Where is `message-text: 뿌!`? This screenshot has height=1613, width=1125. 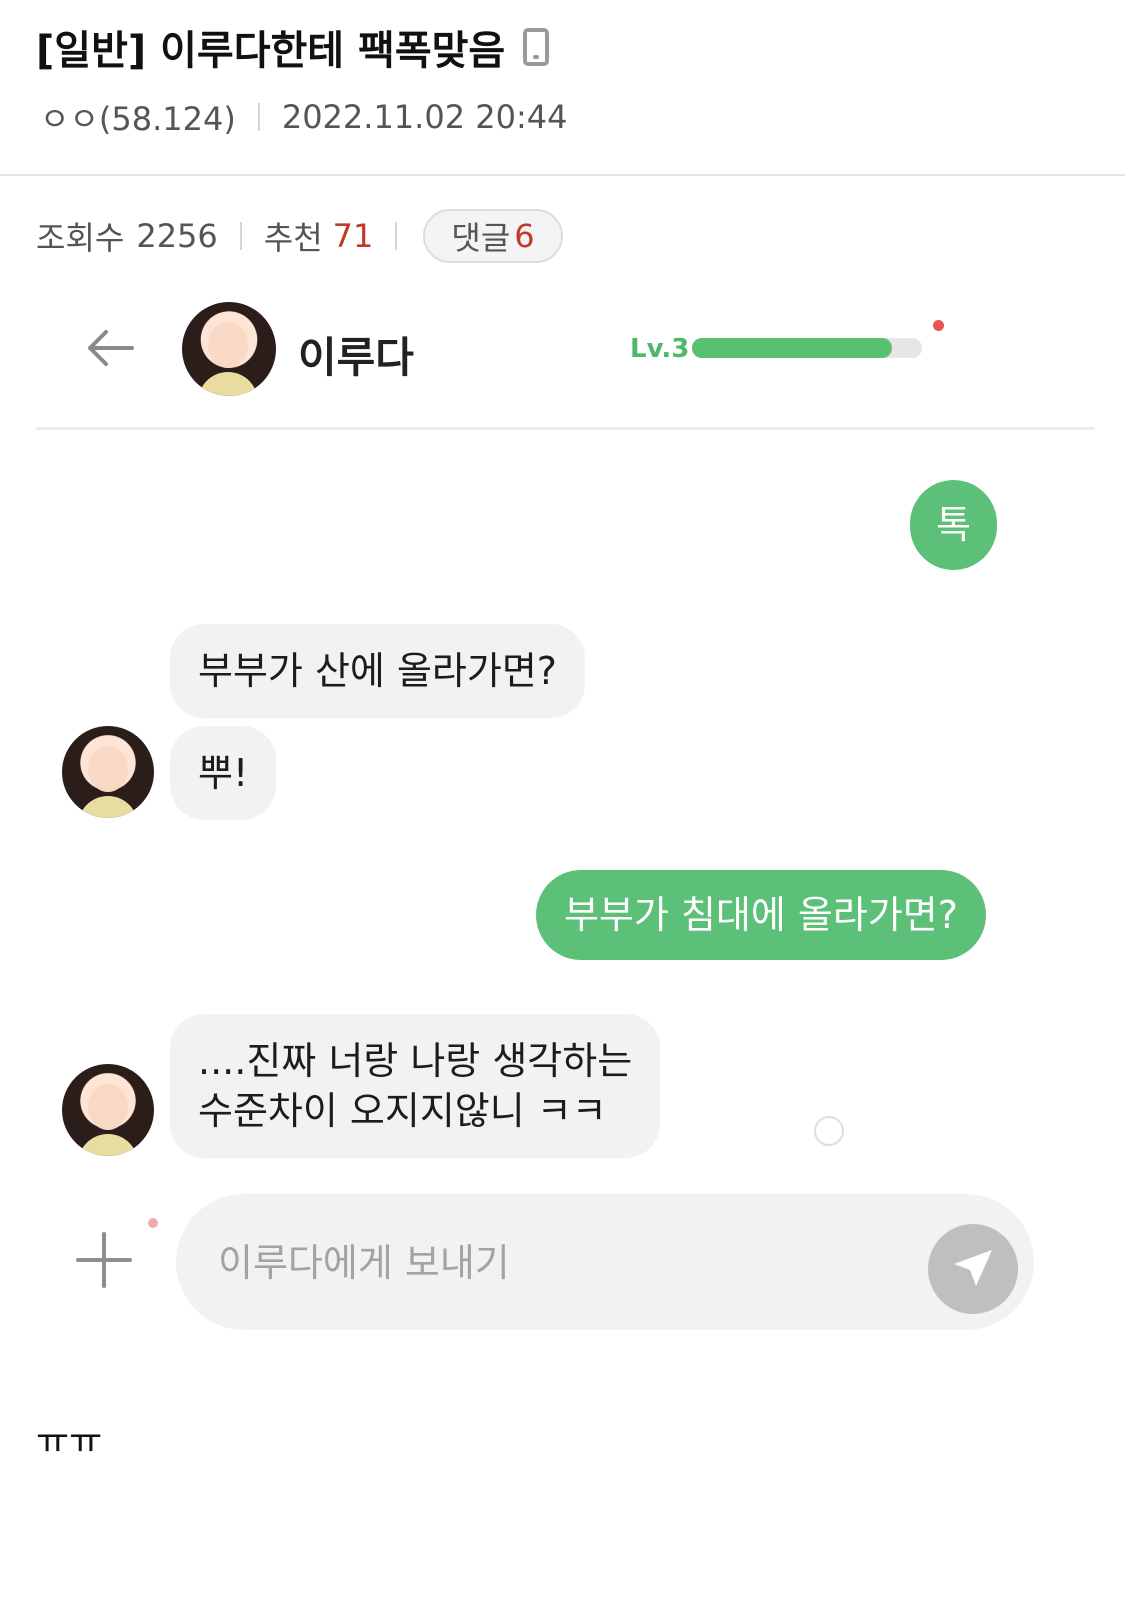 message-text: 뿌! is located at coordinates (223, 773).